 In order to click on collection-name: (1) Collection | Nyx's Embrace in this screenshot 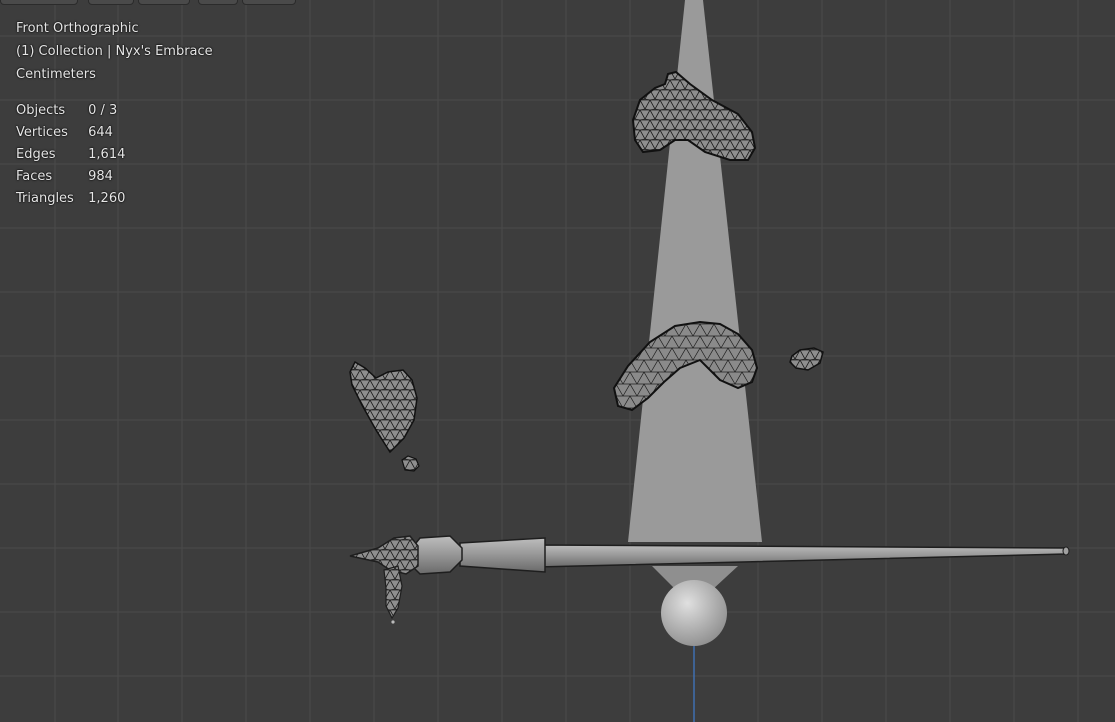, I will do `click(114, 51)`.